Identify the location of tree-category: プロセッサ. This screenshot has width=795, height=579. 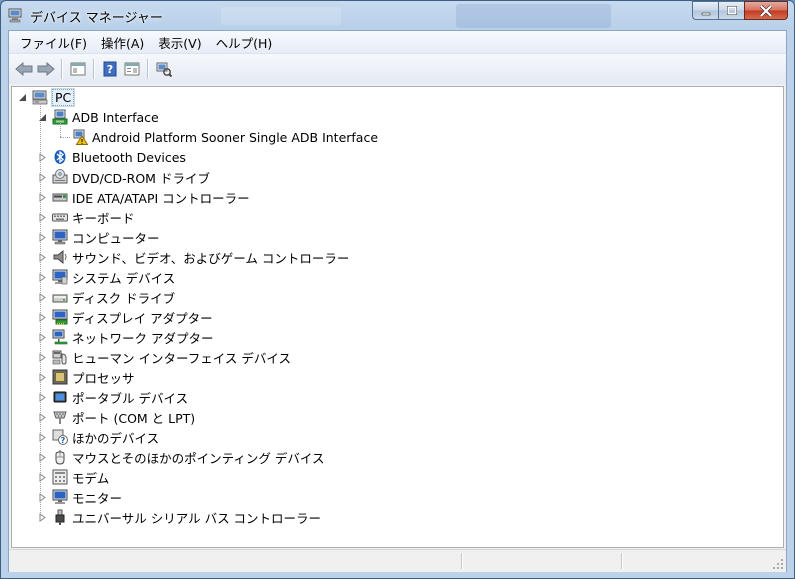
(93, 377).